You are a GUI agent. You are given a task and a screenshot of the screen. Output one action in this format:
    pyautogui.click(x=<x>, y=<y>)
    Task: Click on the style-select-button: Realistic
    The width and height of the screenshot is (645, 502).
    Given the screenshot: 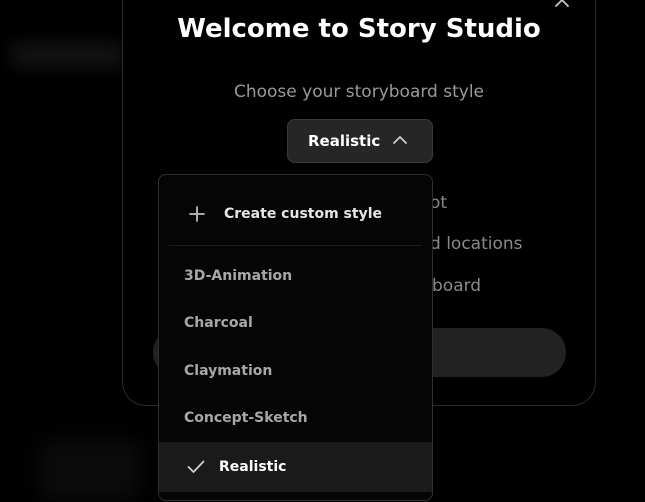 What is the action you would take?
    pyautogui.click(x=360, y=141)
    